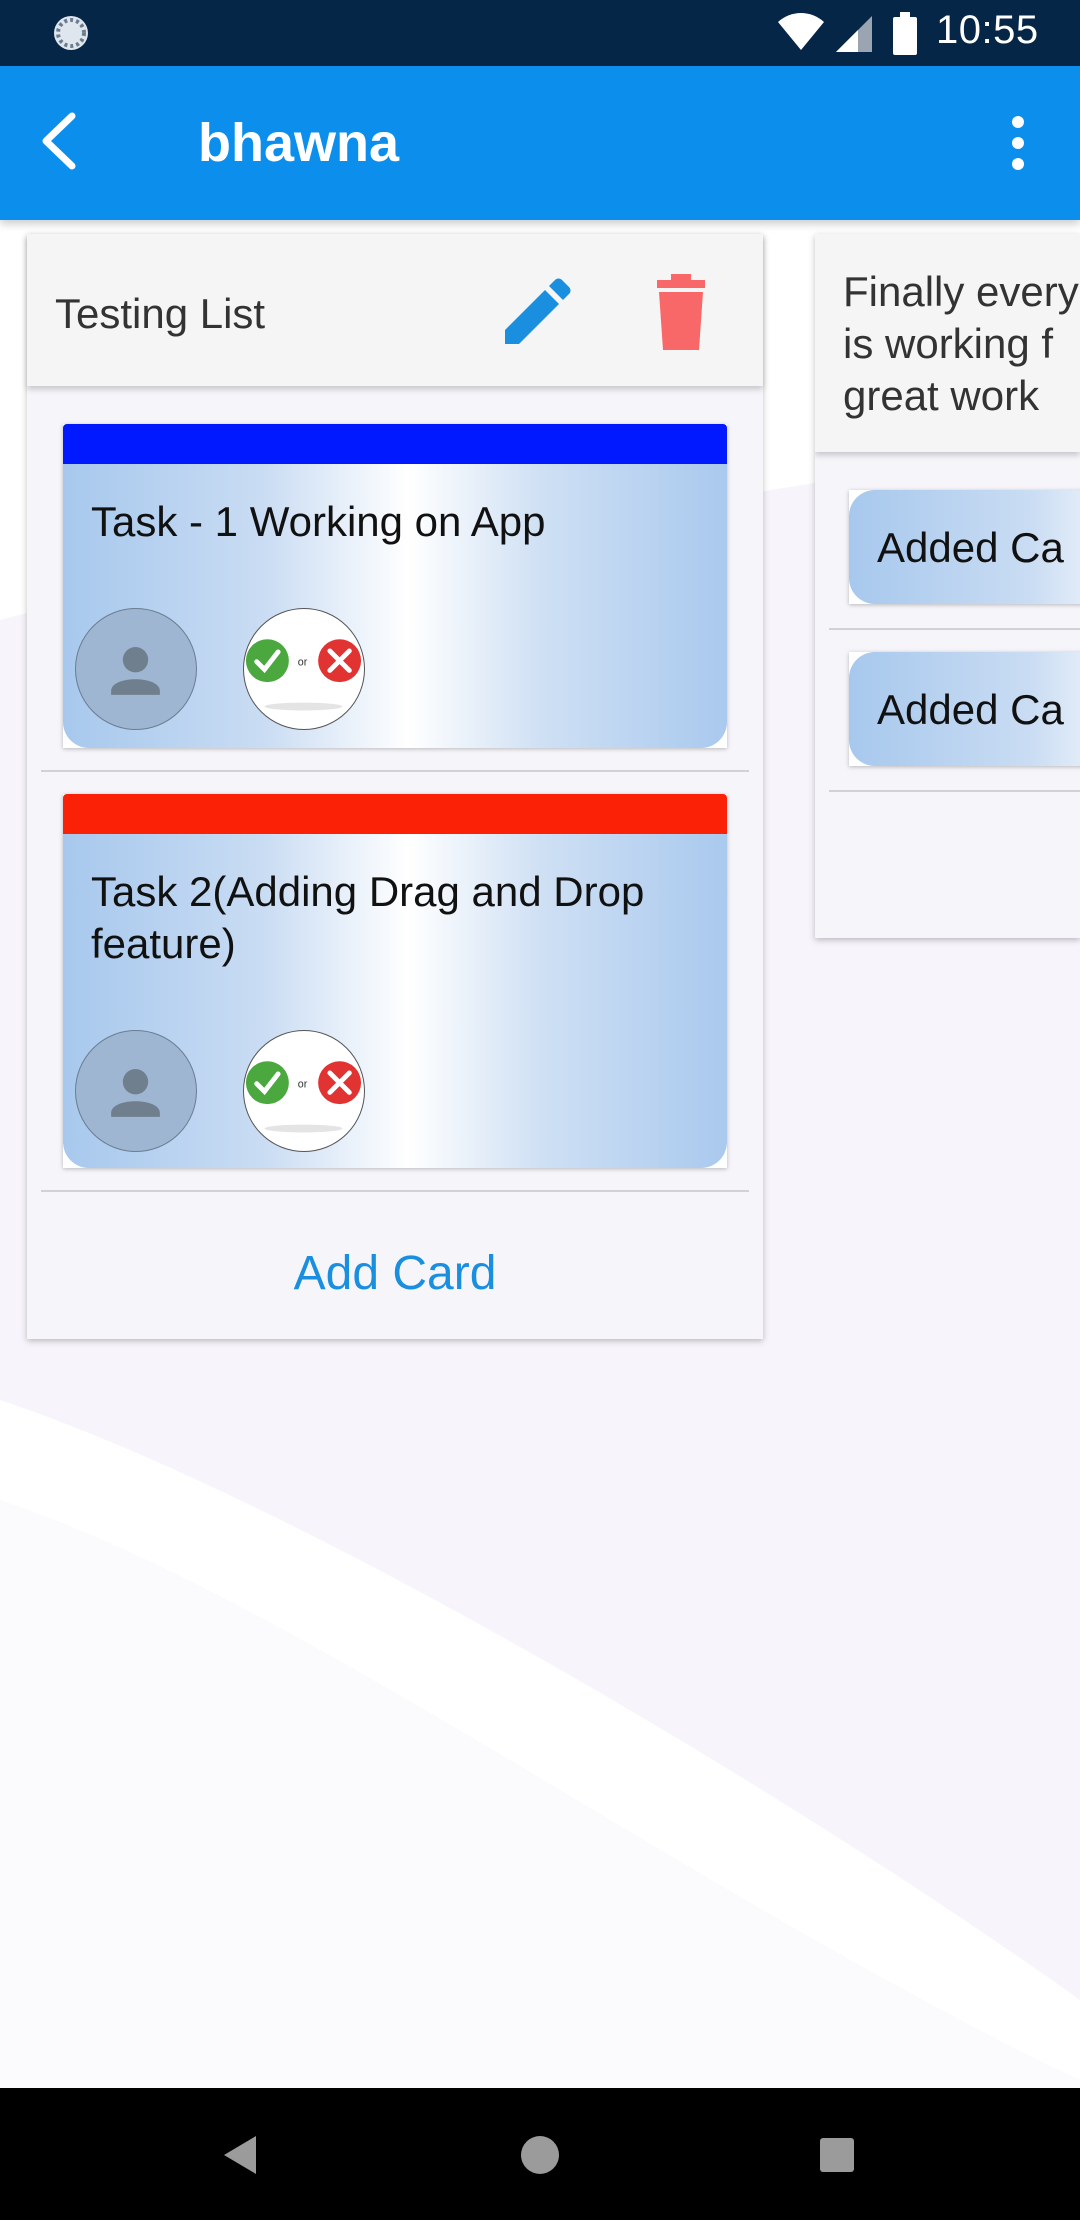  I want to click on navigation-bar, so click(540, 2154).